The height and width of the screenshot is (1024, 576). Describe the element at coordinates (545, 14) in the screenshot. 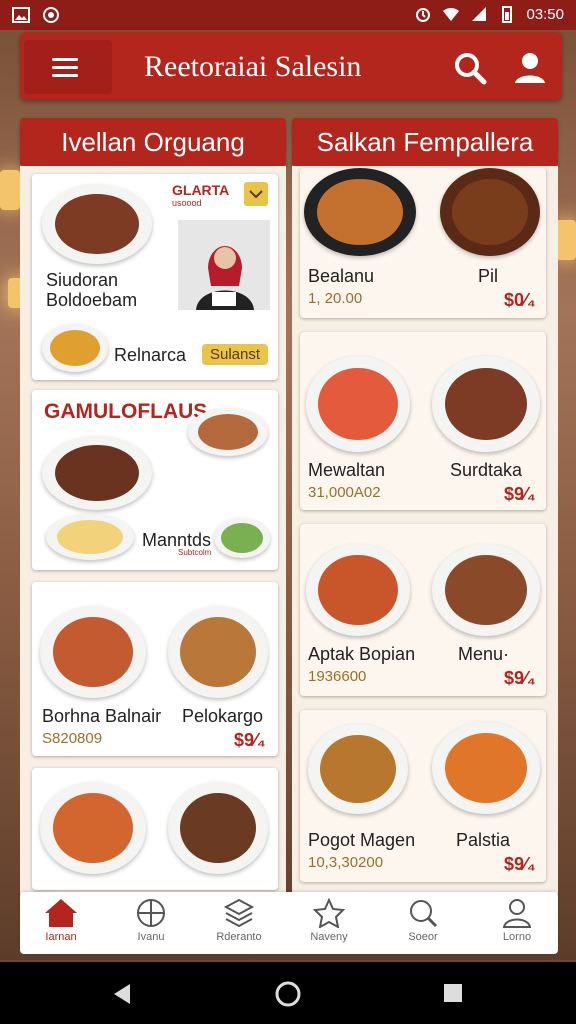

I see `status-time: 03:50` at that location.